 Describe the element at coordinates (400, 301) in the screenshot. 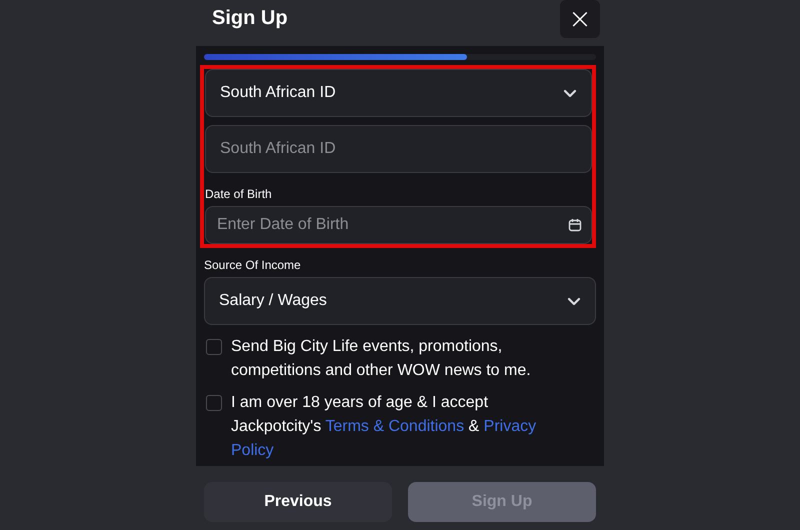

I see `income-dropdown: Salary / Wages` at that location.